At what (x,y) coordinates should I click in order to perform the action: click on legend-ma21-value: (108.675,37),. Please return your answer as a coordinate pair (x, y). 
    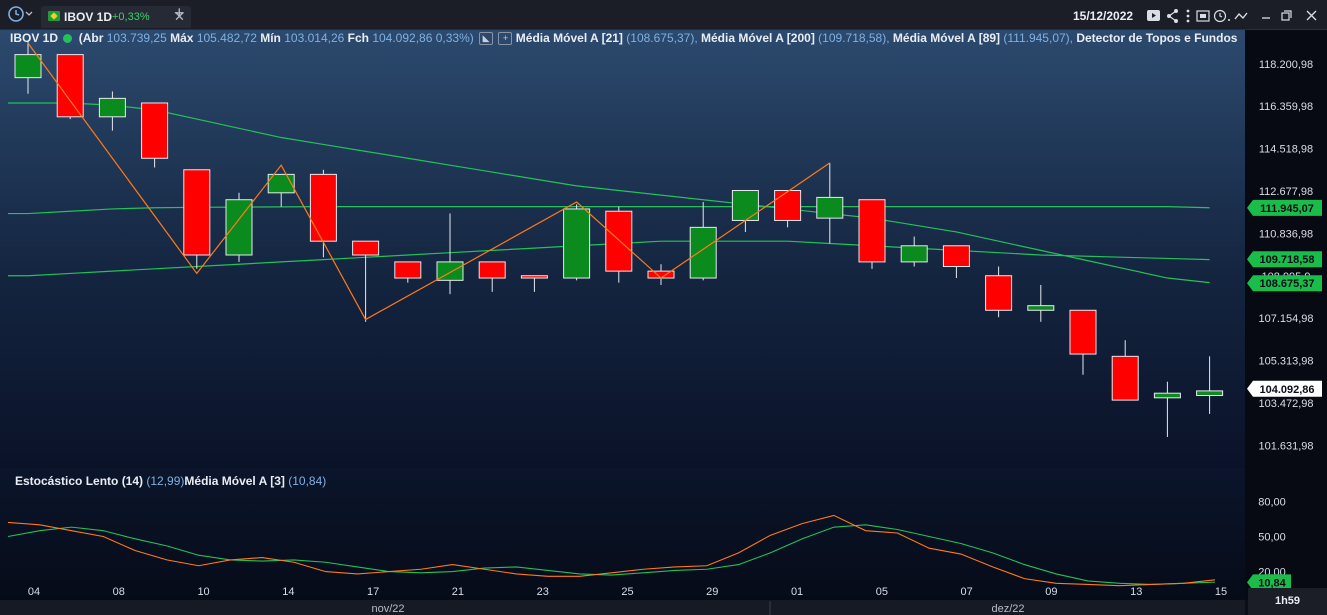
    Looking at the image, I should click on (662, 38).